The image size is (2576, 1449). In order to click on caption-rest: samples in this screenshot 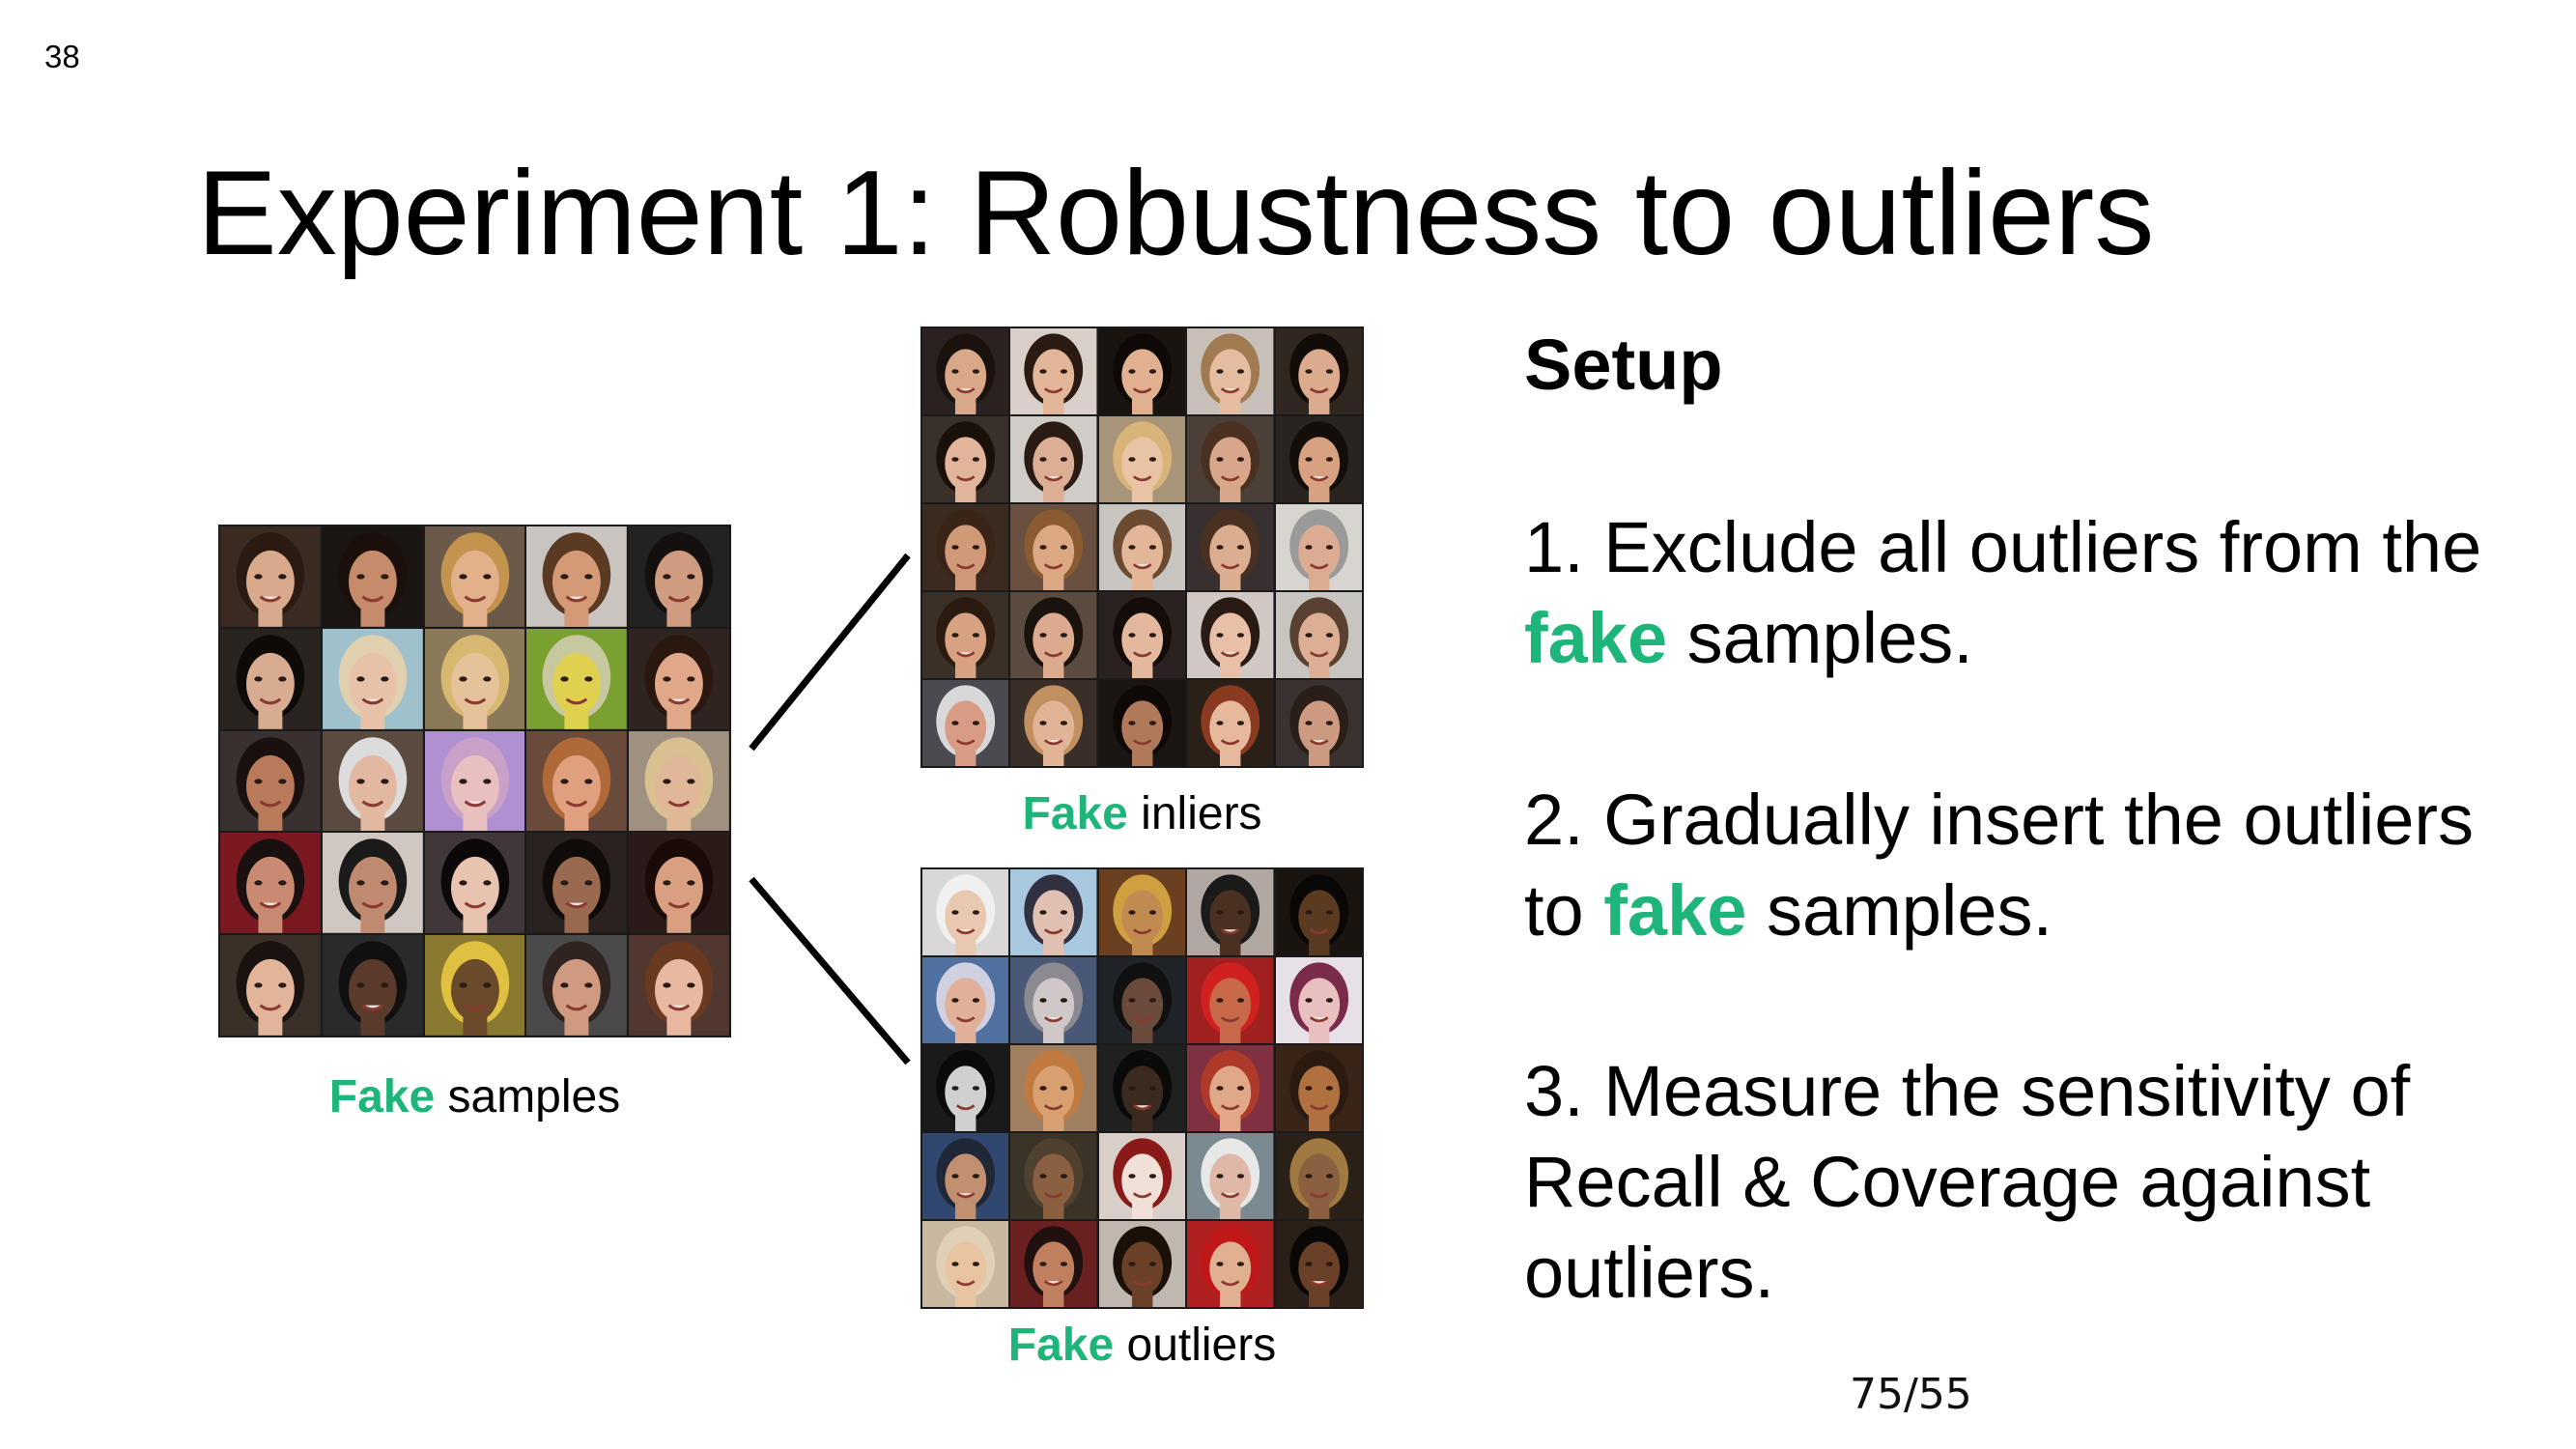, I will do `click(528, 1096)`.